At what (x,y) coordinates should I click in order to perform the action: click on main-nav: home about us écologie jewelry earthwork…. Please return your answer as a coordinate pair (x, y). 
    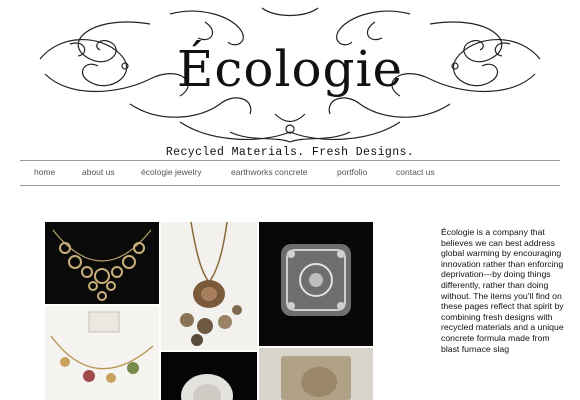
    Looking at the image, I should click on (290, 173).